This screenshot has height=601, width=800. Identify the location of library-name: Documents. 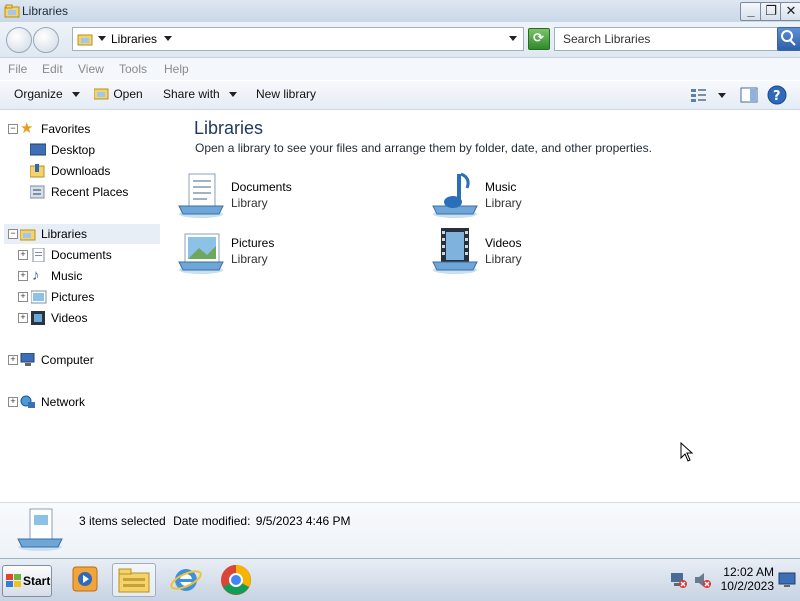
(261, 187).